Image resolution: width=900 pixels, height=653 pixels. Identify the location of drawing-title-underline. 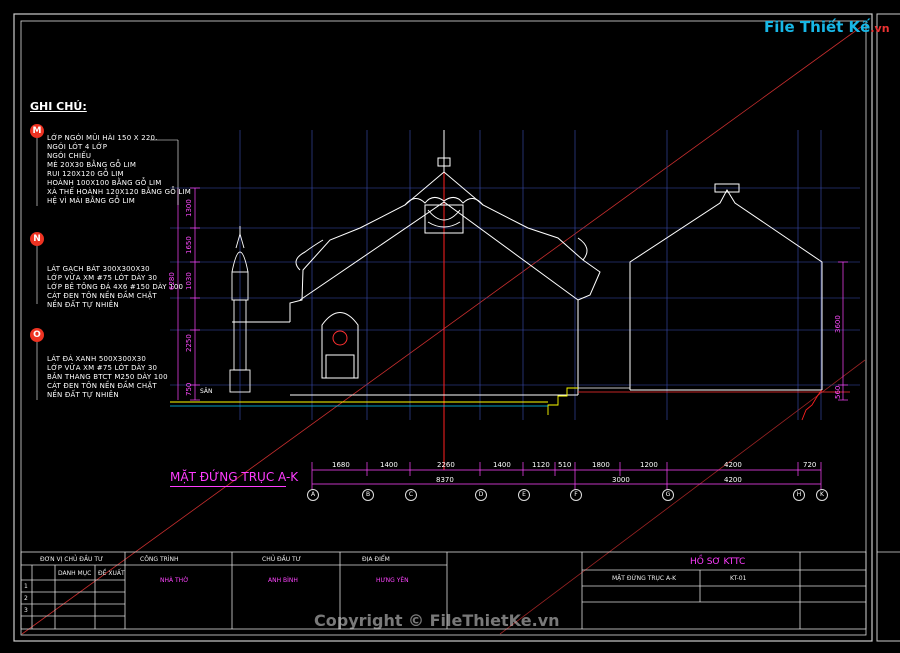
(228, 486).